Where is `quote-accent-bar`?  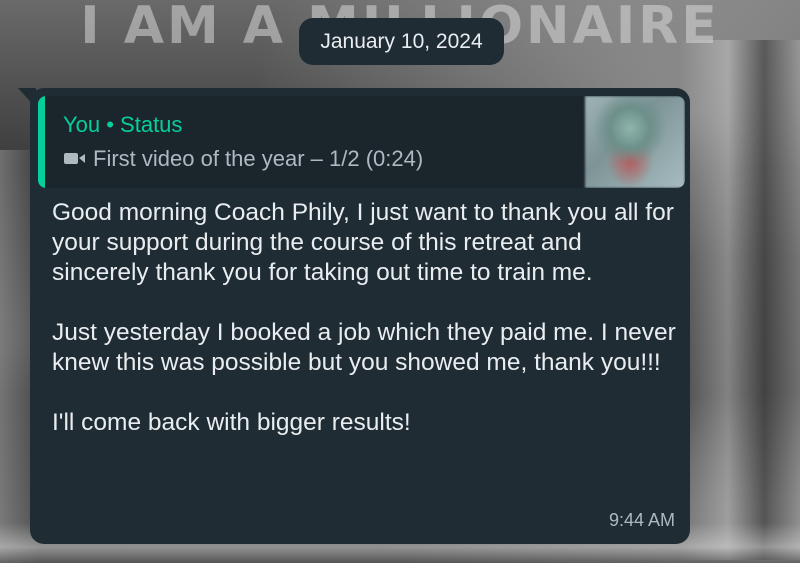 quote-accent-bar is located at coordinates (41, 142).